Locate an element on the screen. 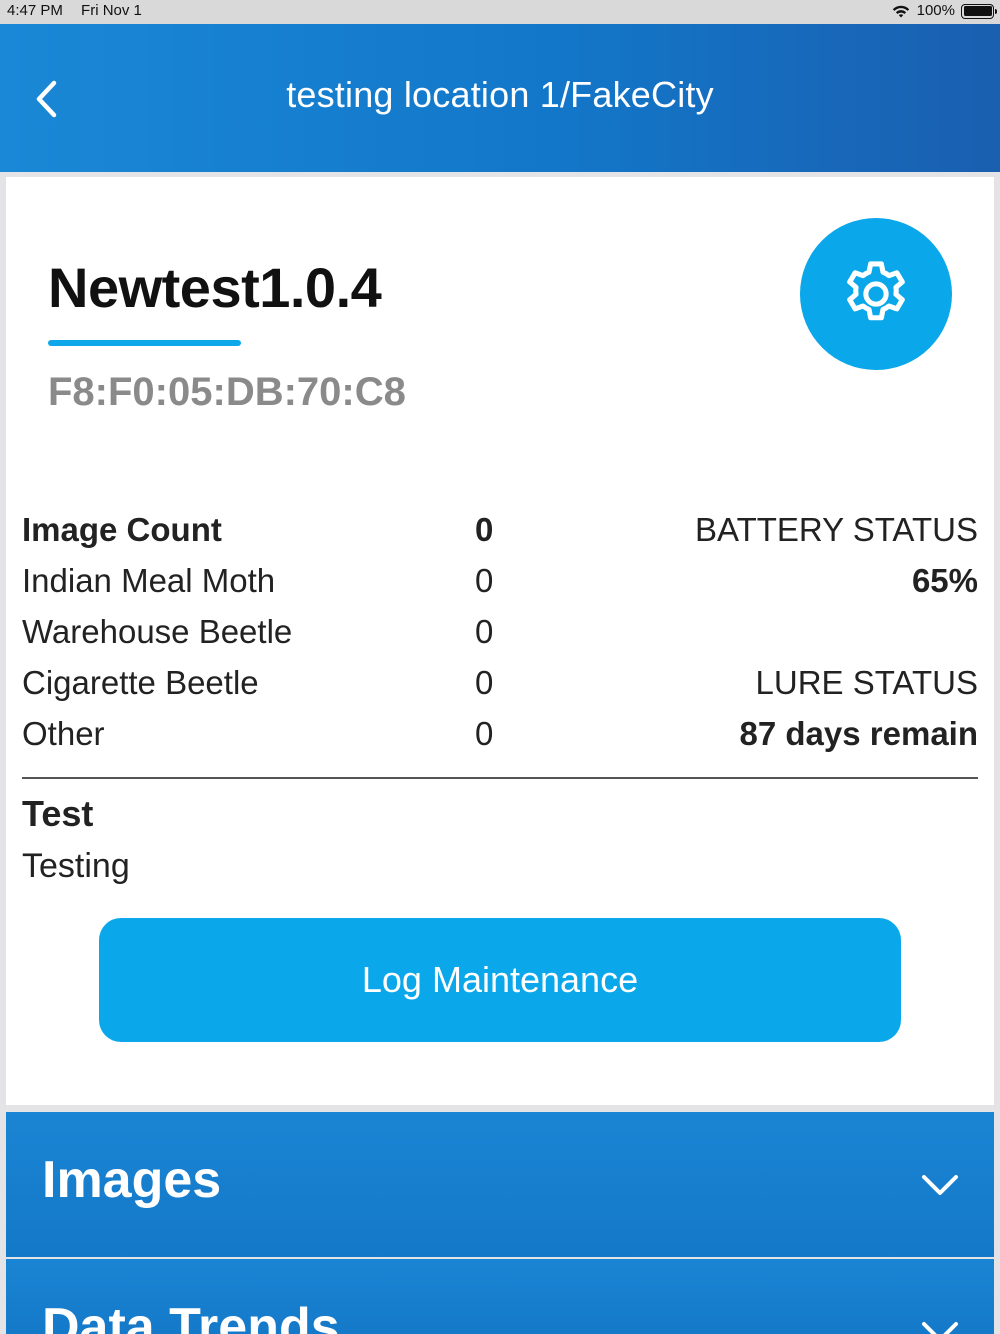 This screenshot has height=1334, width=1000. battery-status-label: BATTERY STATUS is located at coordinates (836, 529).